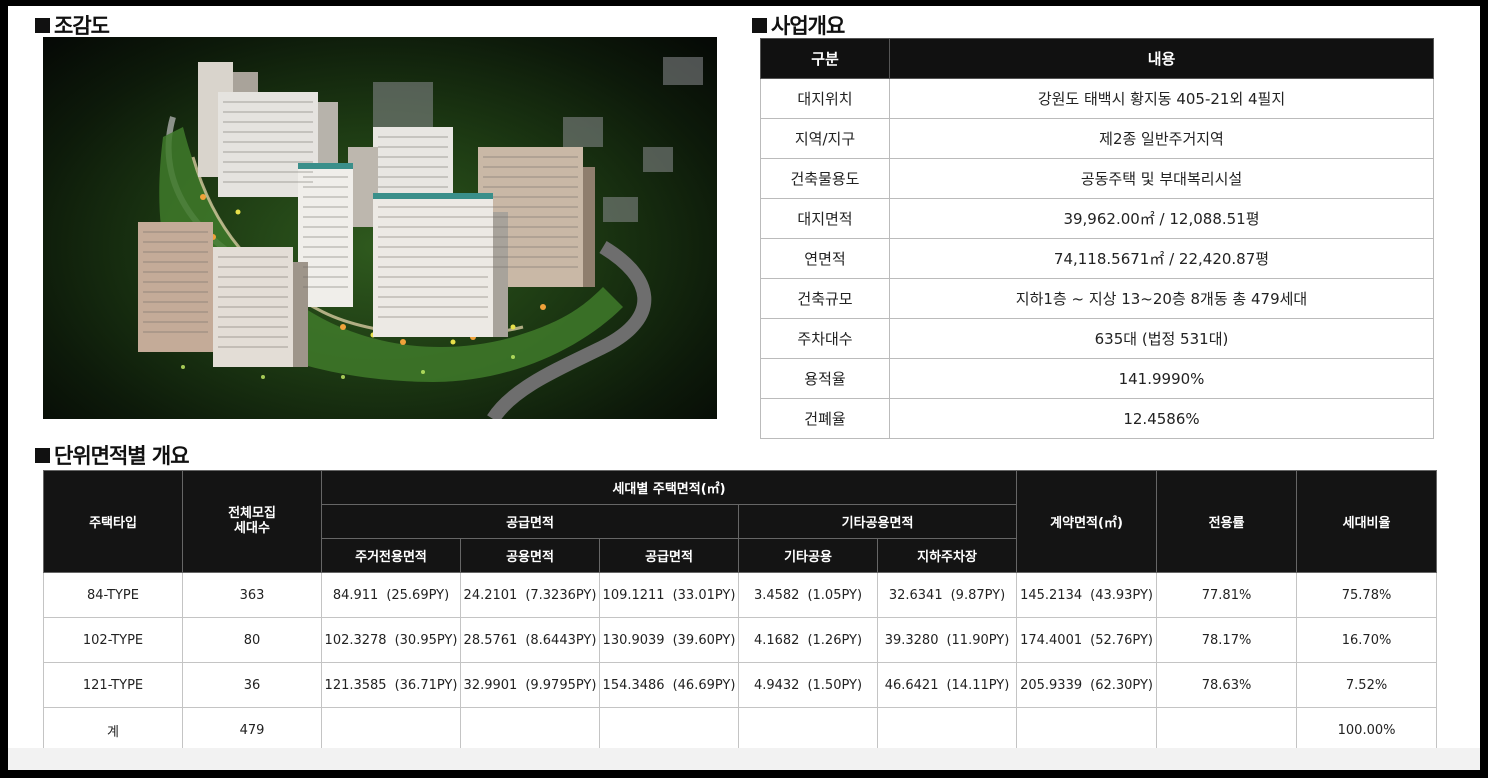 The width and height of the screenshot is (1488, 778). Describe the element at coordinates (1161, 418) in the screenshot. I see `overview-value: 12.4586%` at that location.